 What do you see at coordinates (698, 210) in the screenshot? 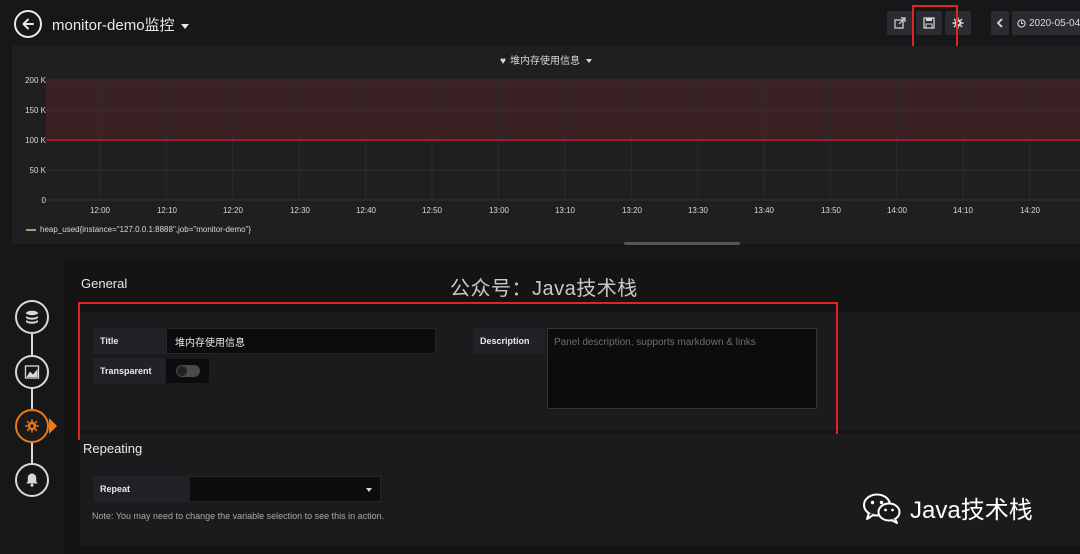
I see `x-tick-label: 13:30` at bounding box center [698, 210].